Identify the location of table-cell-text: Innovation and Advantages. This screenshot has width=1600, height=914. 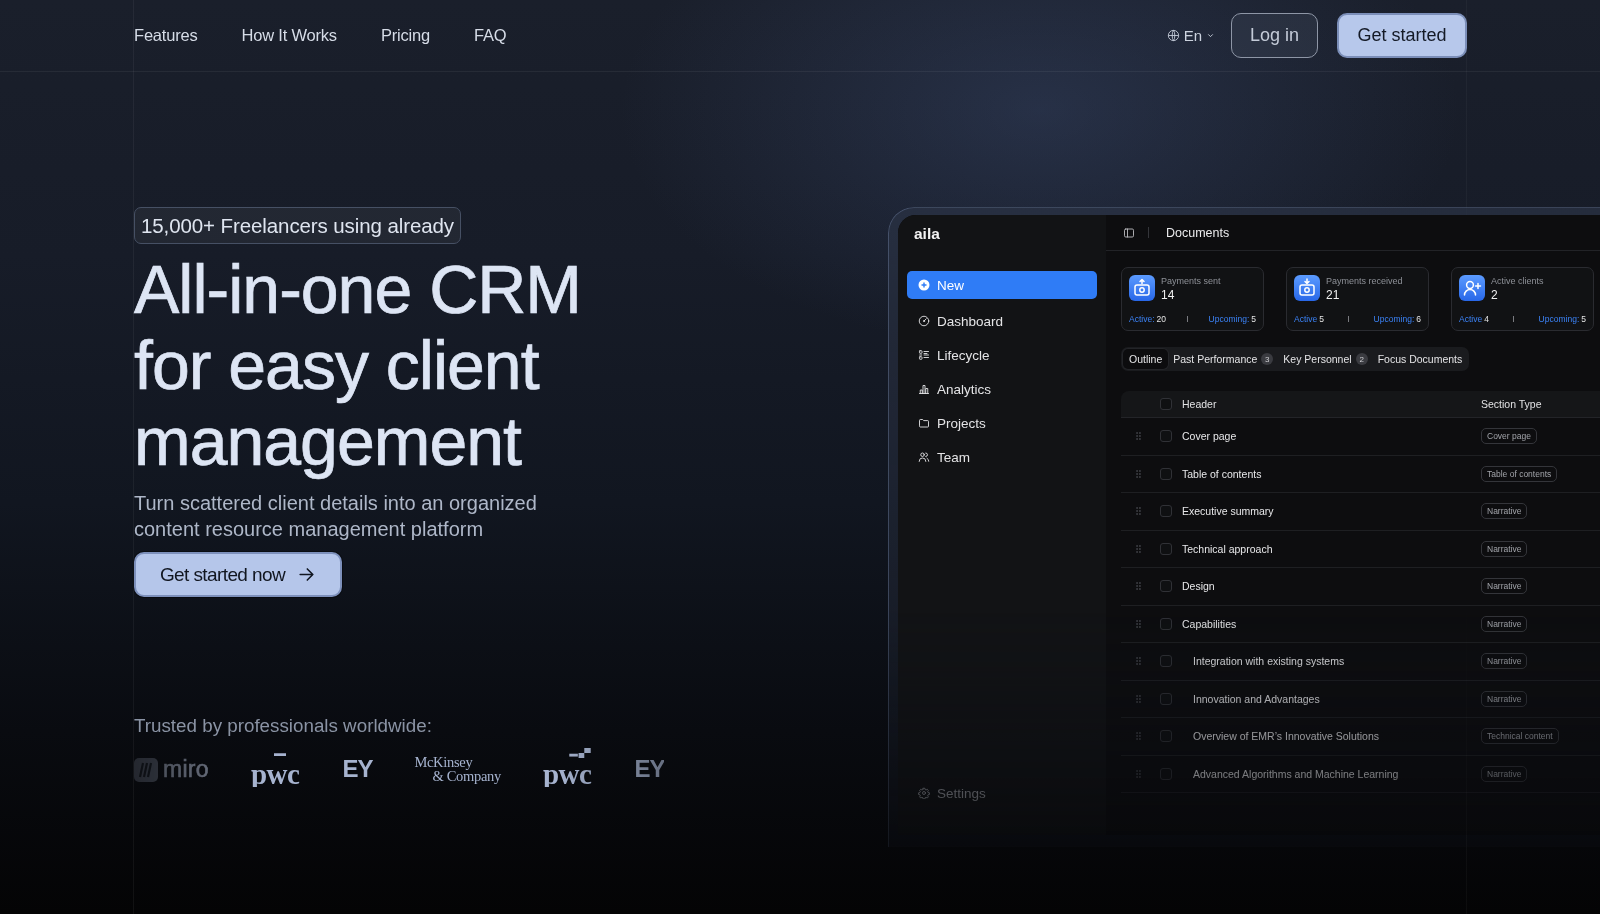
(1256, 698).